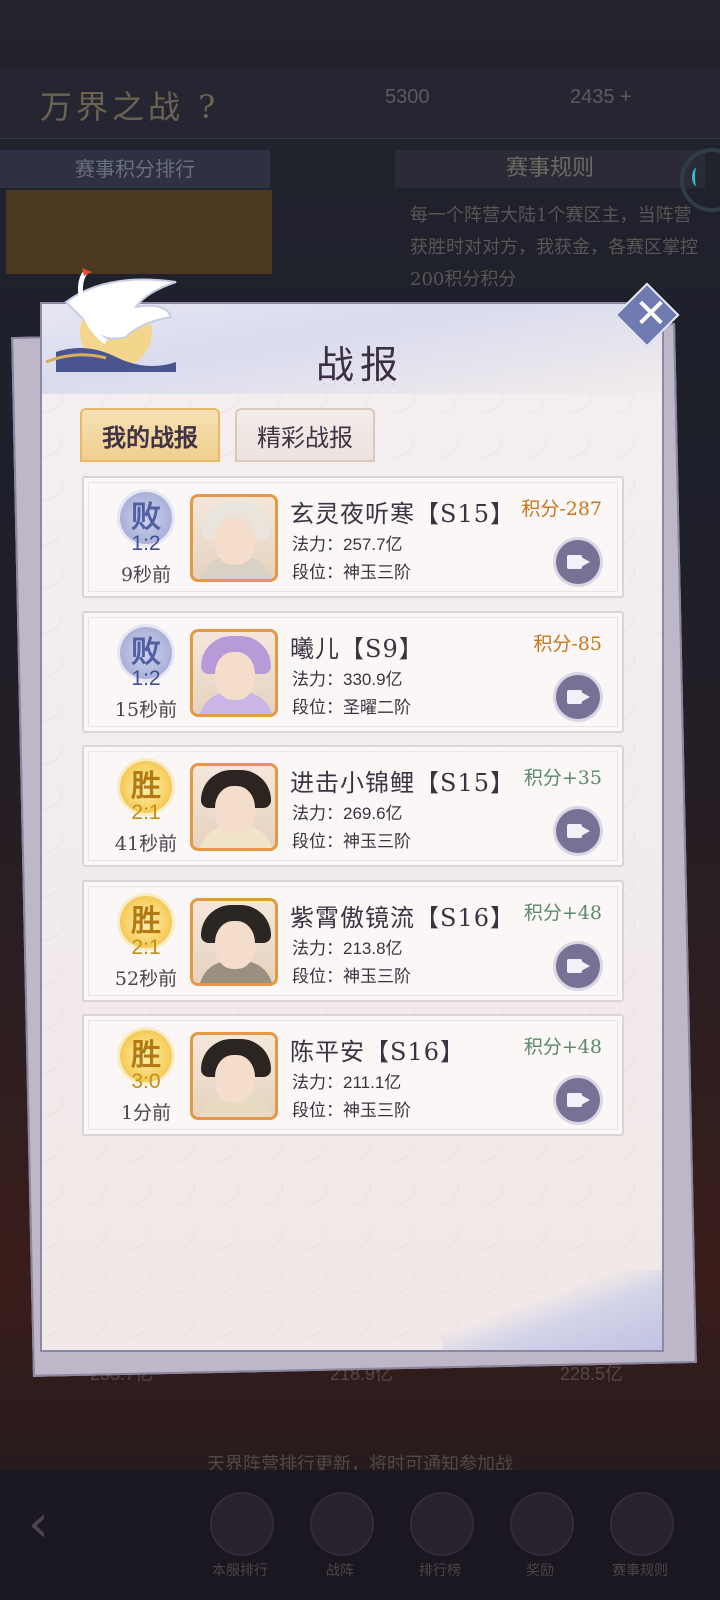 This screenshot has width=720, height=1600. What do you see at coordinates (305, 435) in the screenshot?
I see `tab-highlight-reports: 精彩战报` at bounding box center [305, 435].